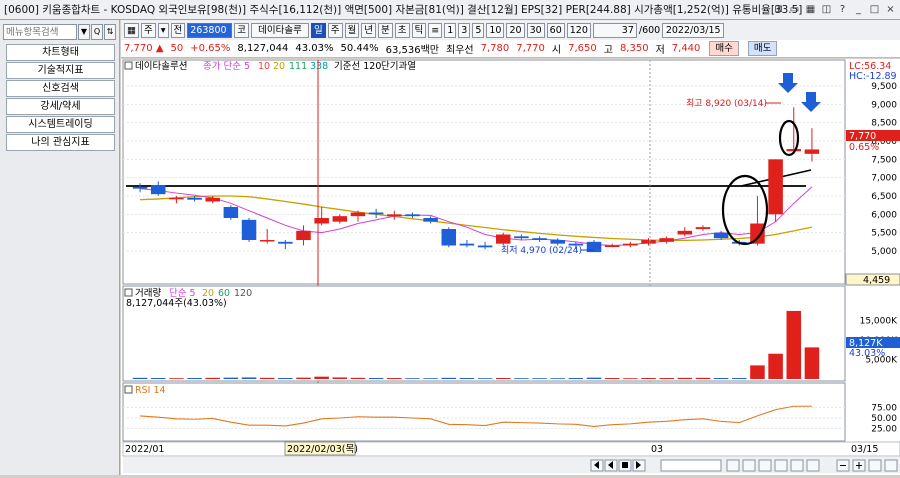  What do you see at coordinates (884, 234) in the screenshot?
I see `price-tick-label: 5,500` at bounding box center [884, 234].